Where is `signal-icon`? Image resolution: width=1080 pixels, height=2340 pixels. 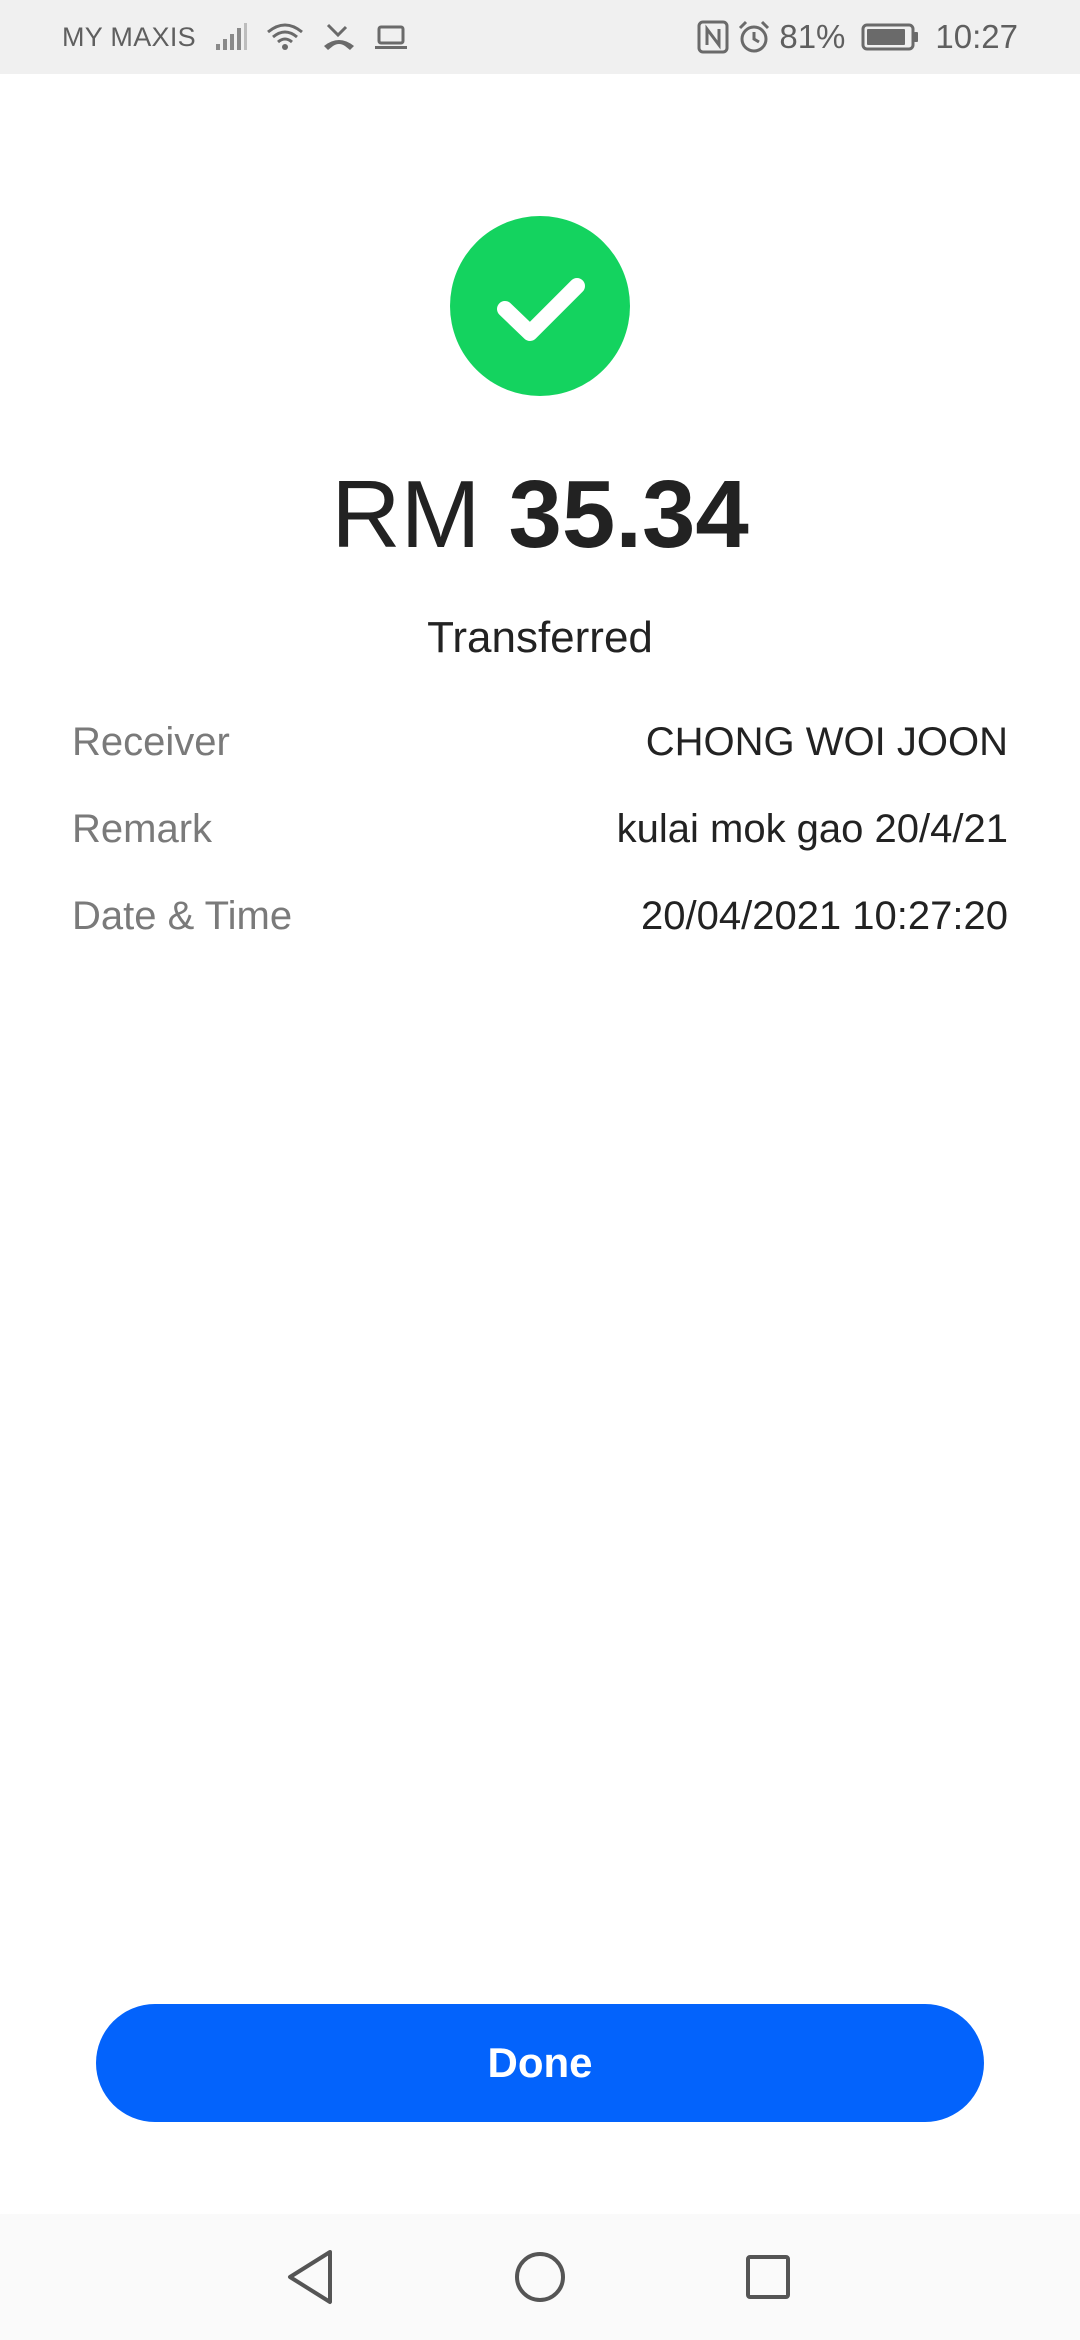 signal-icon is located at coordinates (231, 37).